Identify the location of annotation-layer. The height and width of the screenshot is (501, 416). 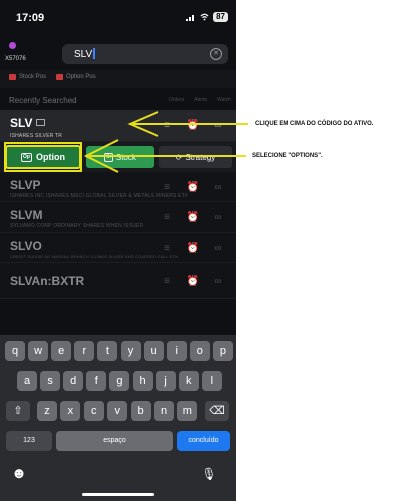
(126, 142).